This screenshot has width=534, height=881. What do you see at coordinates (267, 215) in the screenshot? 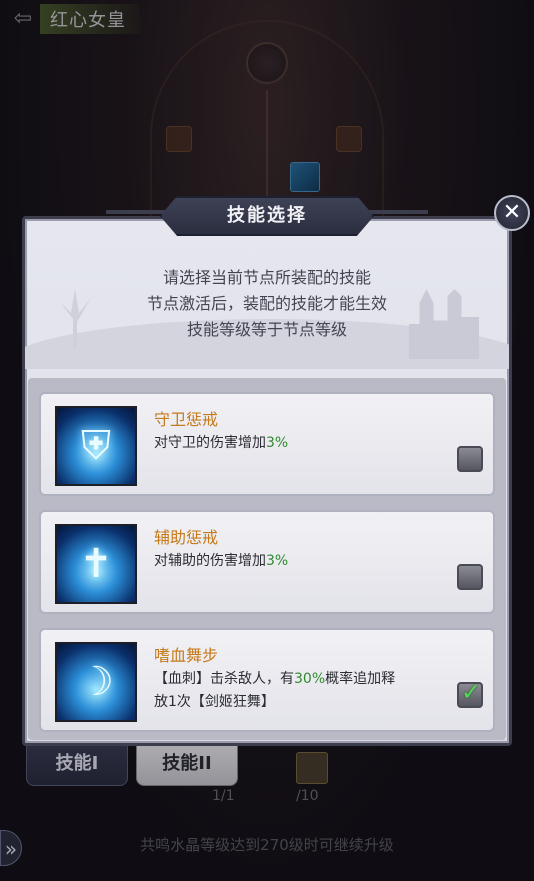
I see `dialog-title: 技能选择` at bounding box center [267, 215].